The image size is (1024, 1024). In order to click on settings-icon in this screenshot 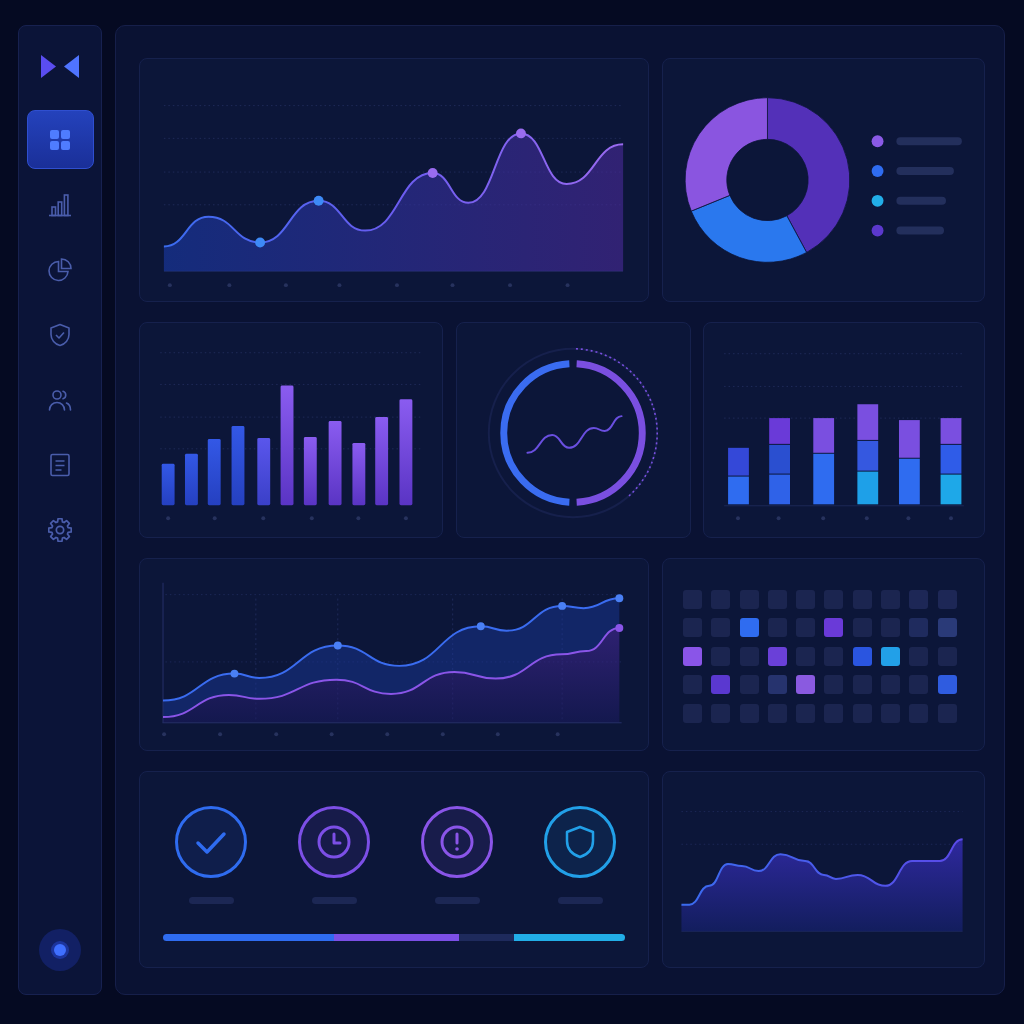, I will do `click(60, 529)`.